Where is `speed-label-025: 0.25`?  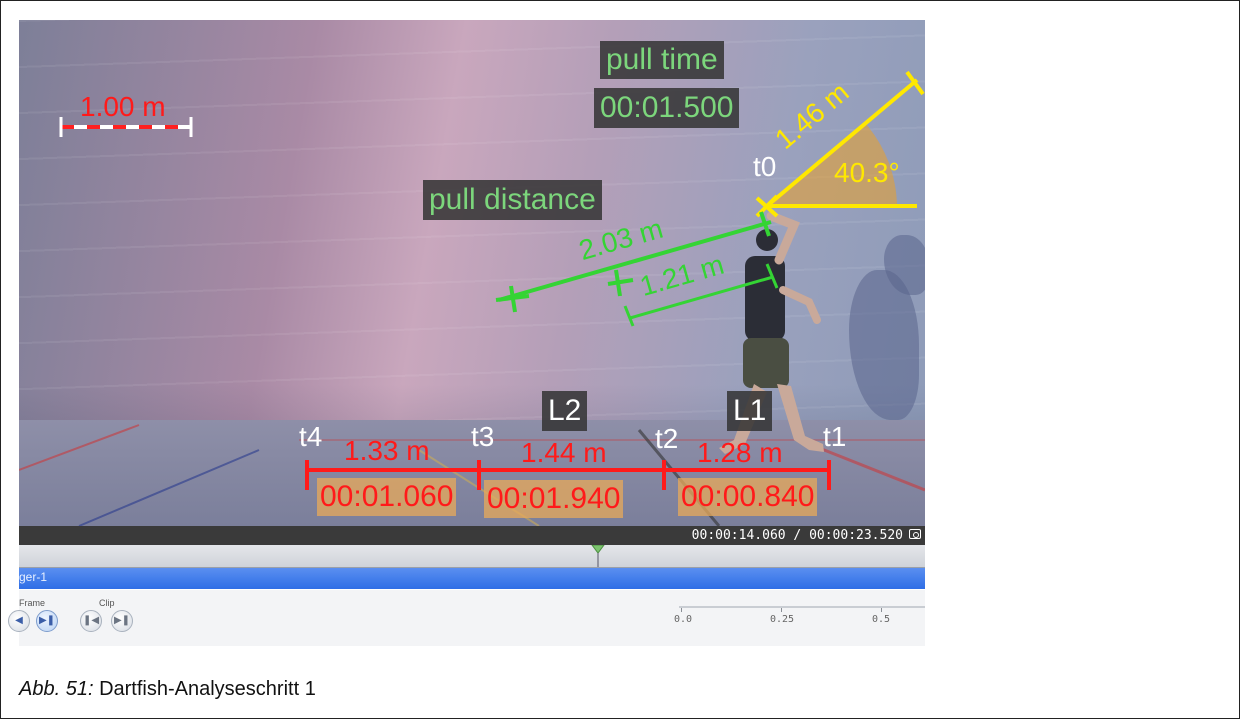
speed-label-025: 0.25 is located at coordinates (782, 619).